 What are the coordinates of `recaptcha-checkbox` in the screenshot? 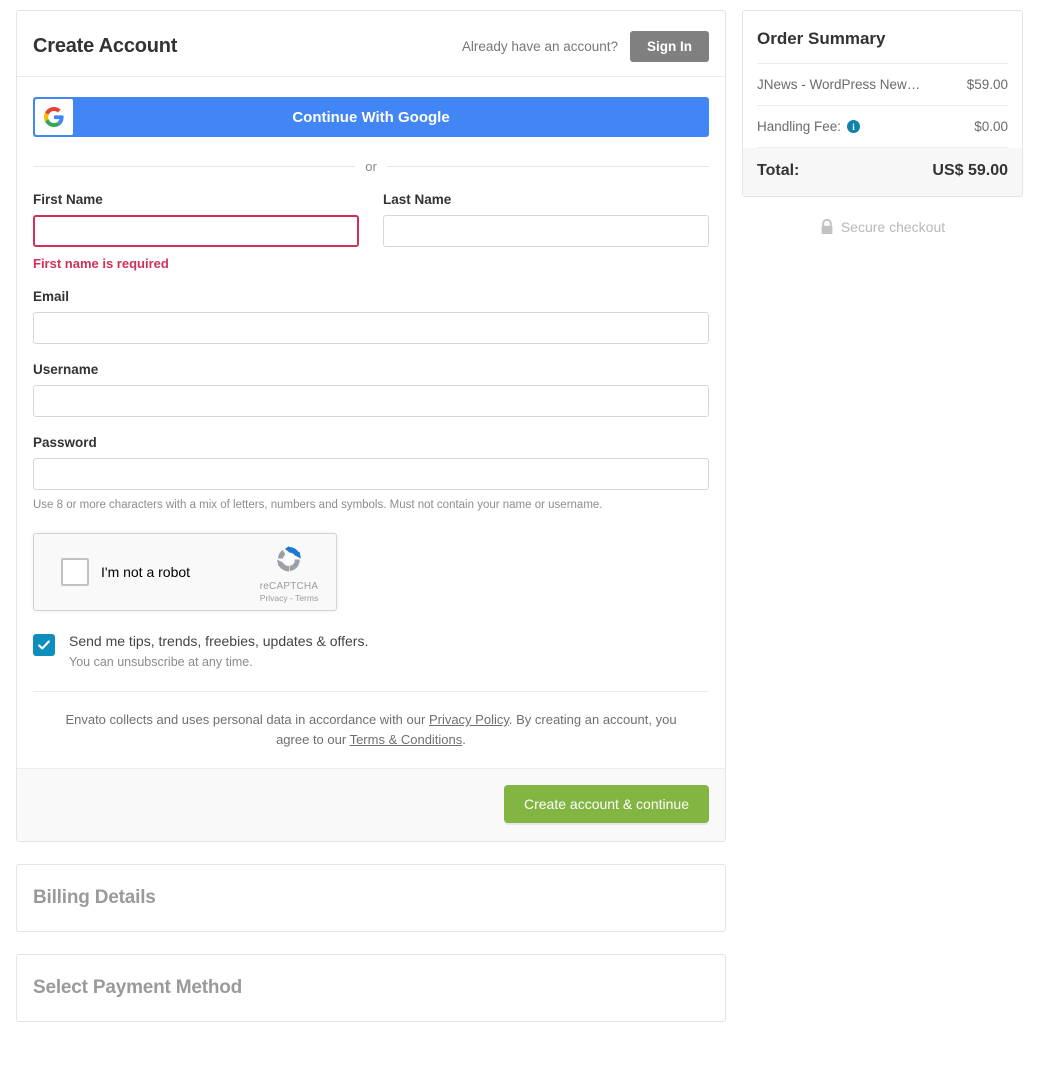 It's located at (75, 572).